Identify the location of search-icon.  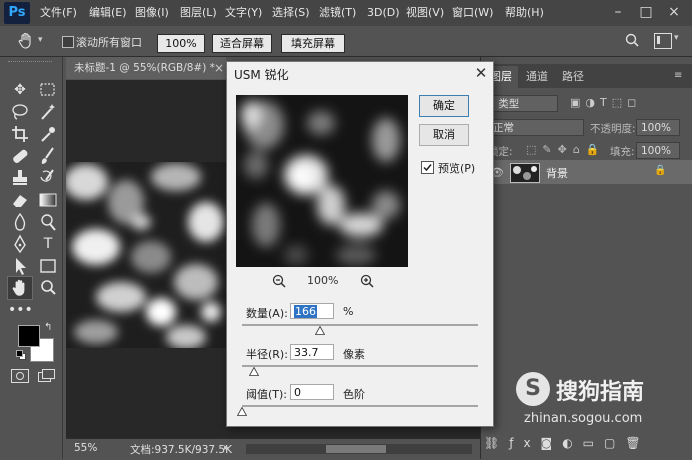
(632, 40).